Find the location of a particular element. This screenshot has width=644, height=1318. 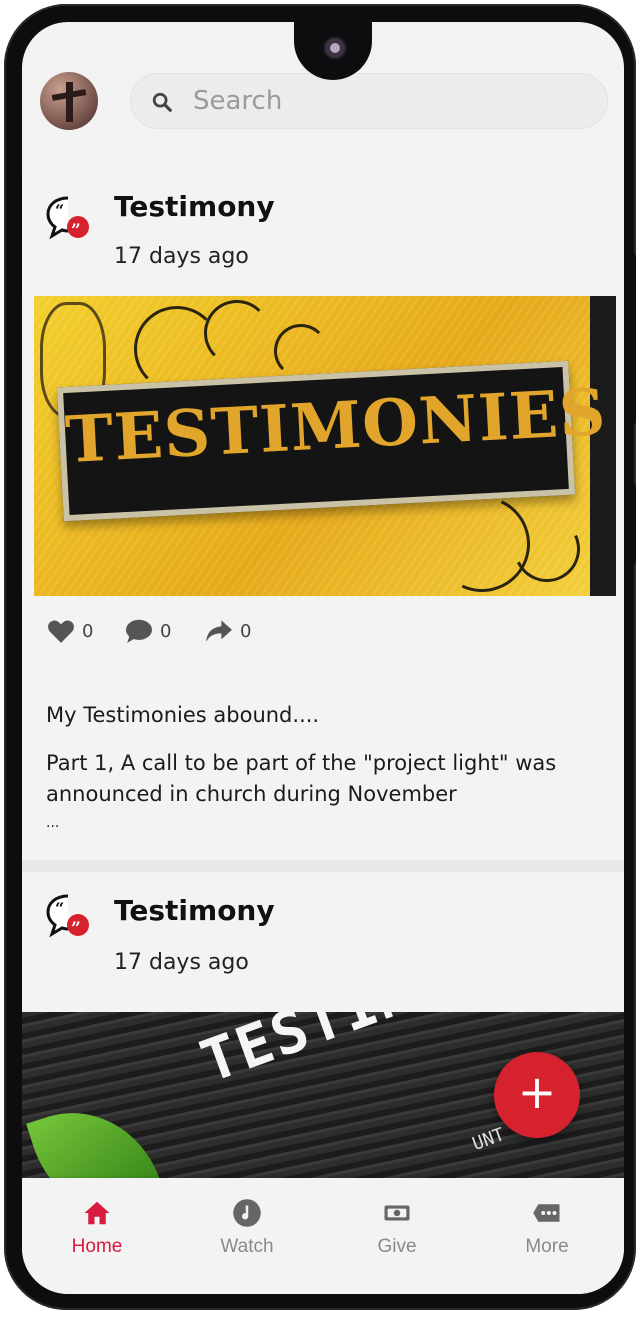

leaf-graphic is located at coordinates (97, 1135).